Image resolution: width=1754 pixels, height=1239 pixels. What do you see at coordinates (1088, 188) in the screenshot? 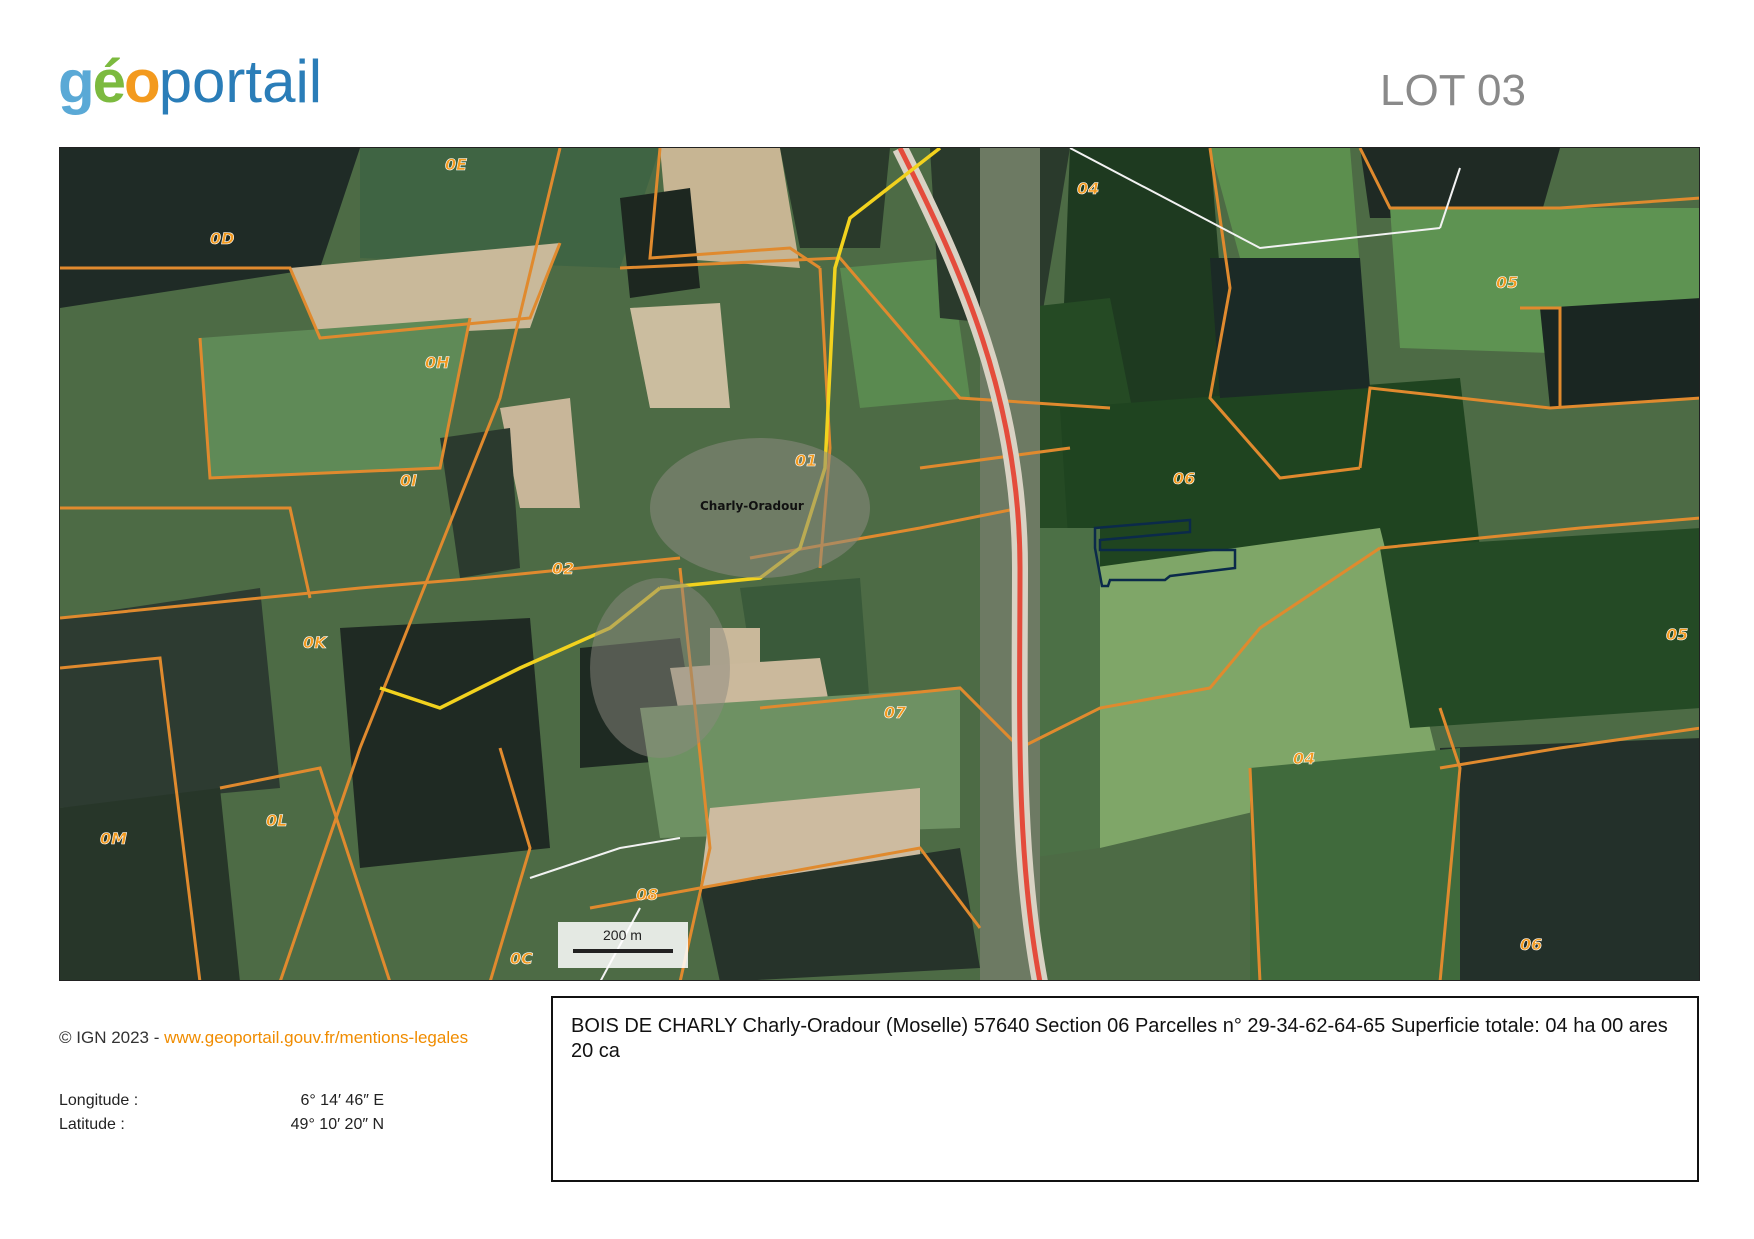
I see `section-label-04-top: 04` at bounding box center [1088, 188].